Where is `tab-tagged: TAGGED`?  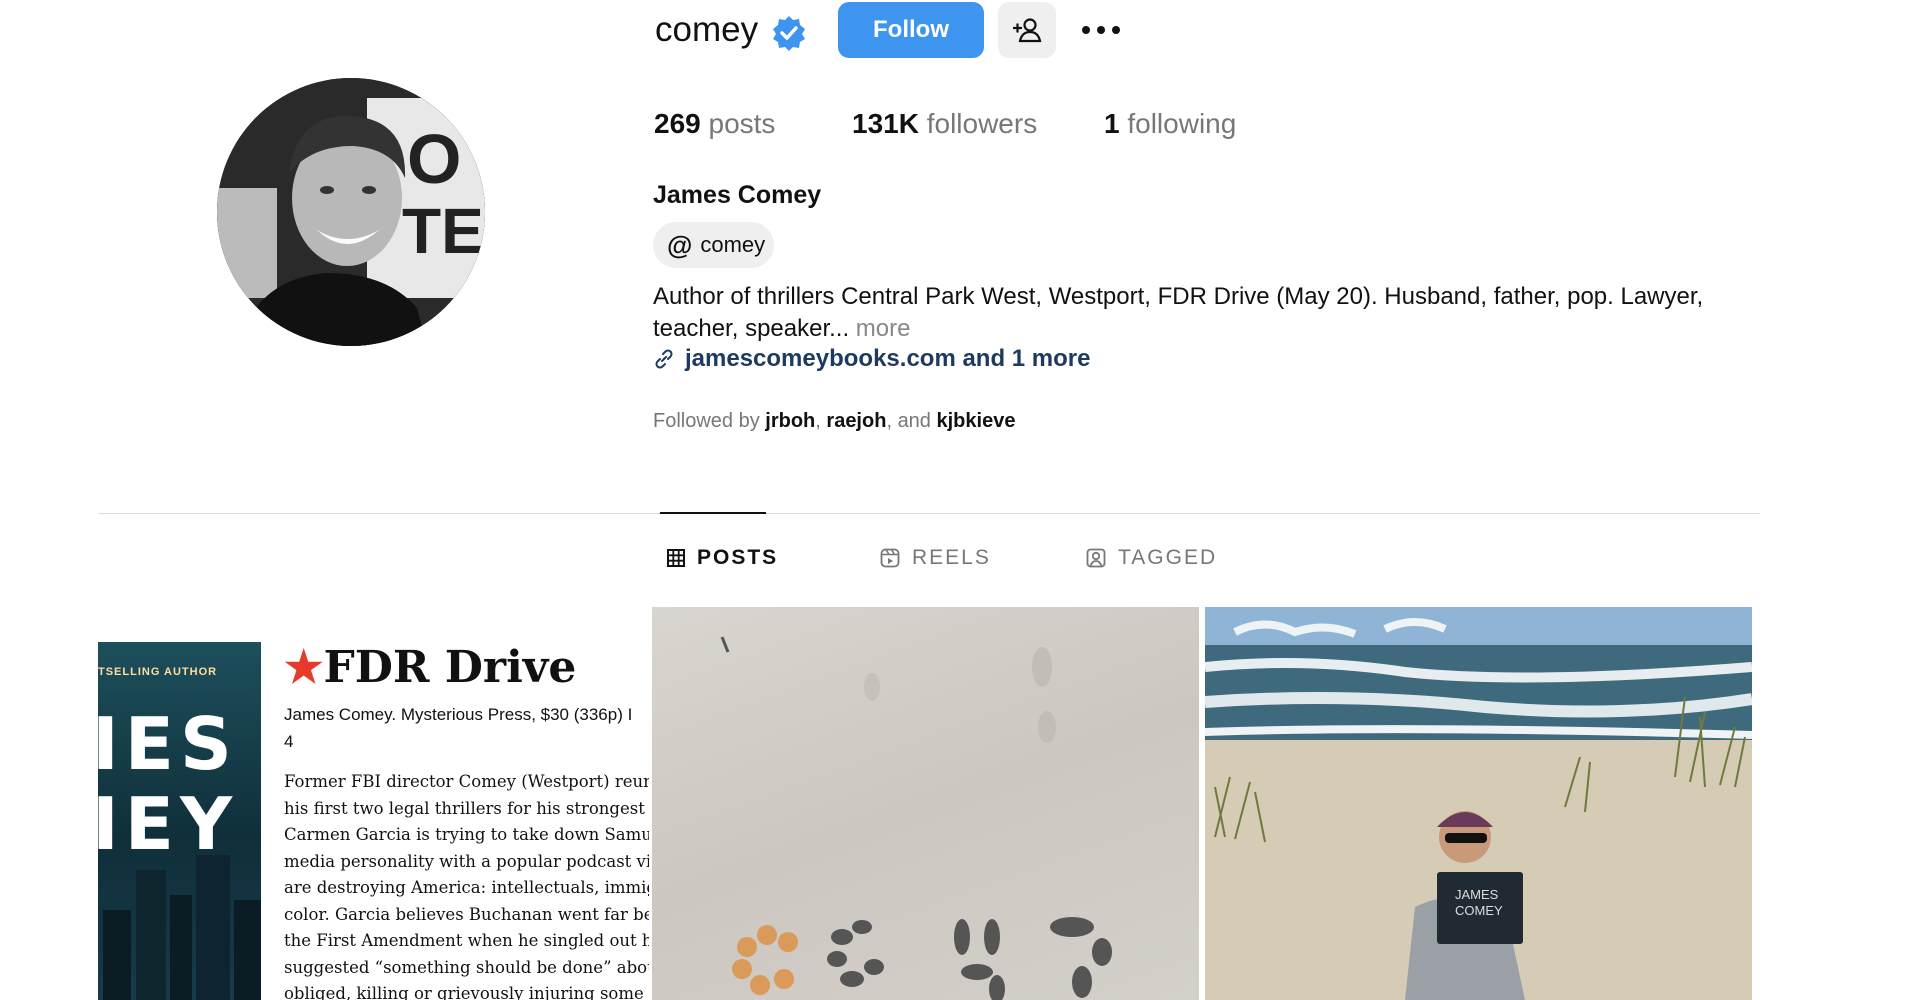 tab-tagged: TAGGED is located at coordinates (1151, 558).